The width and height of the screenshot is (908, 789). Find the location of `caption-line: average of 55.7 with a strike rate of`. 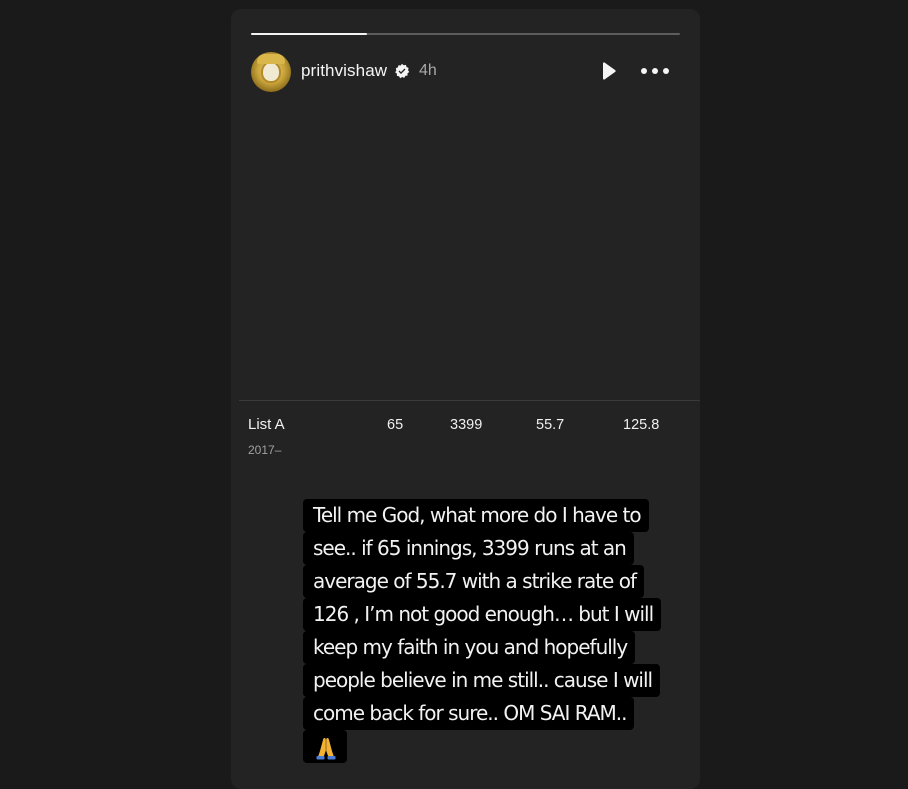

caption-line: average of 55.7 with a strike rate of is located at coordinates (473, 581).